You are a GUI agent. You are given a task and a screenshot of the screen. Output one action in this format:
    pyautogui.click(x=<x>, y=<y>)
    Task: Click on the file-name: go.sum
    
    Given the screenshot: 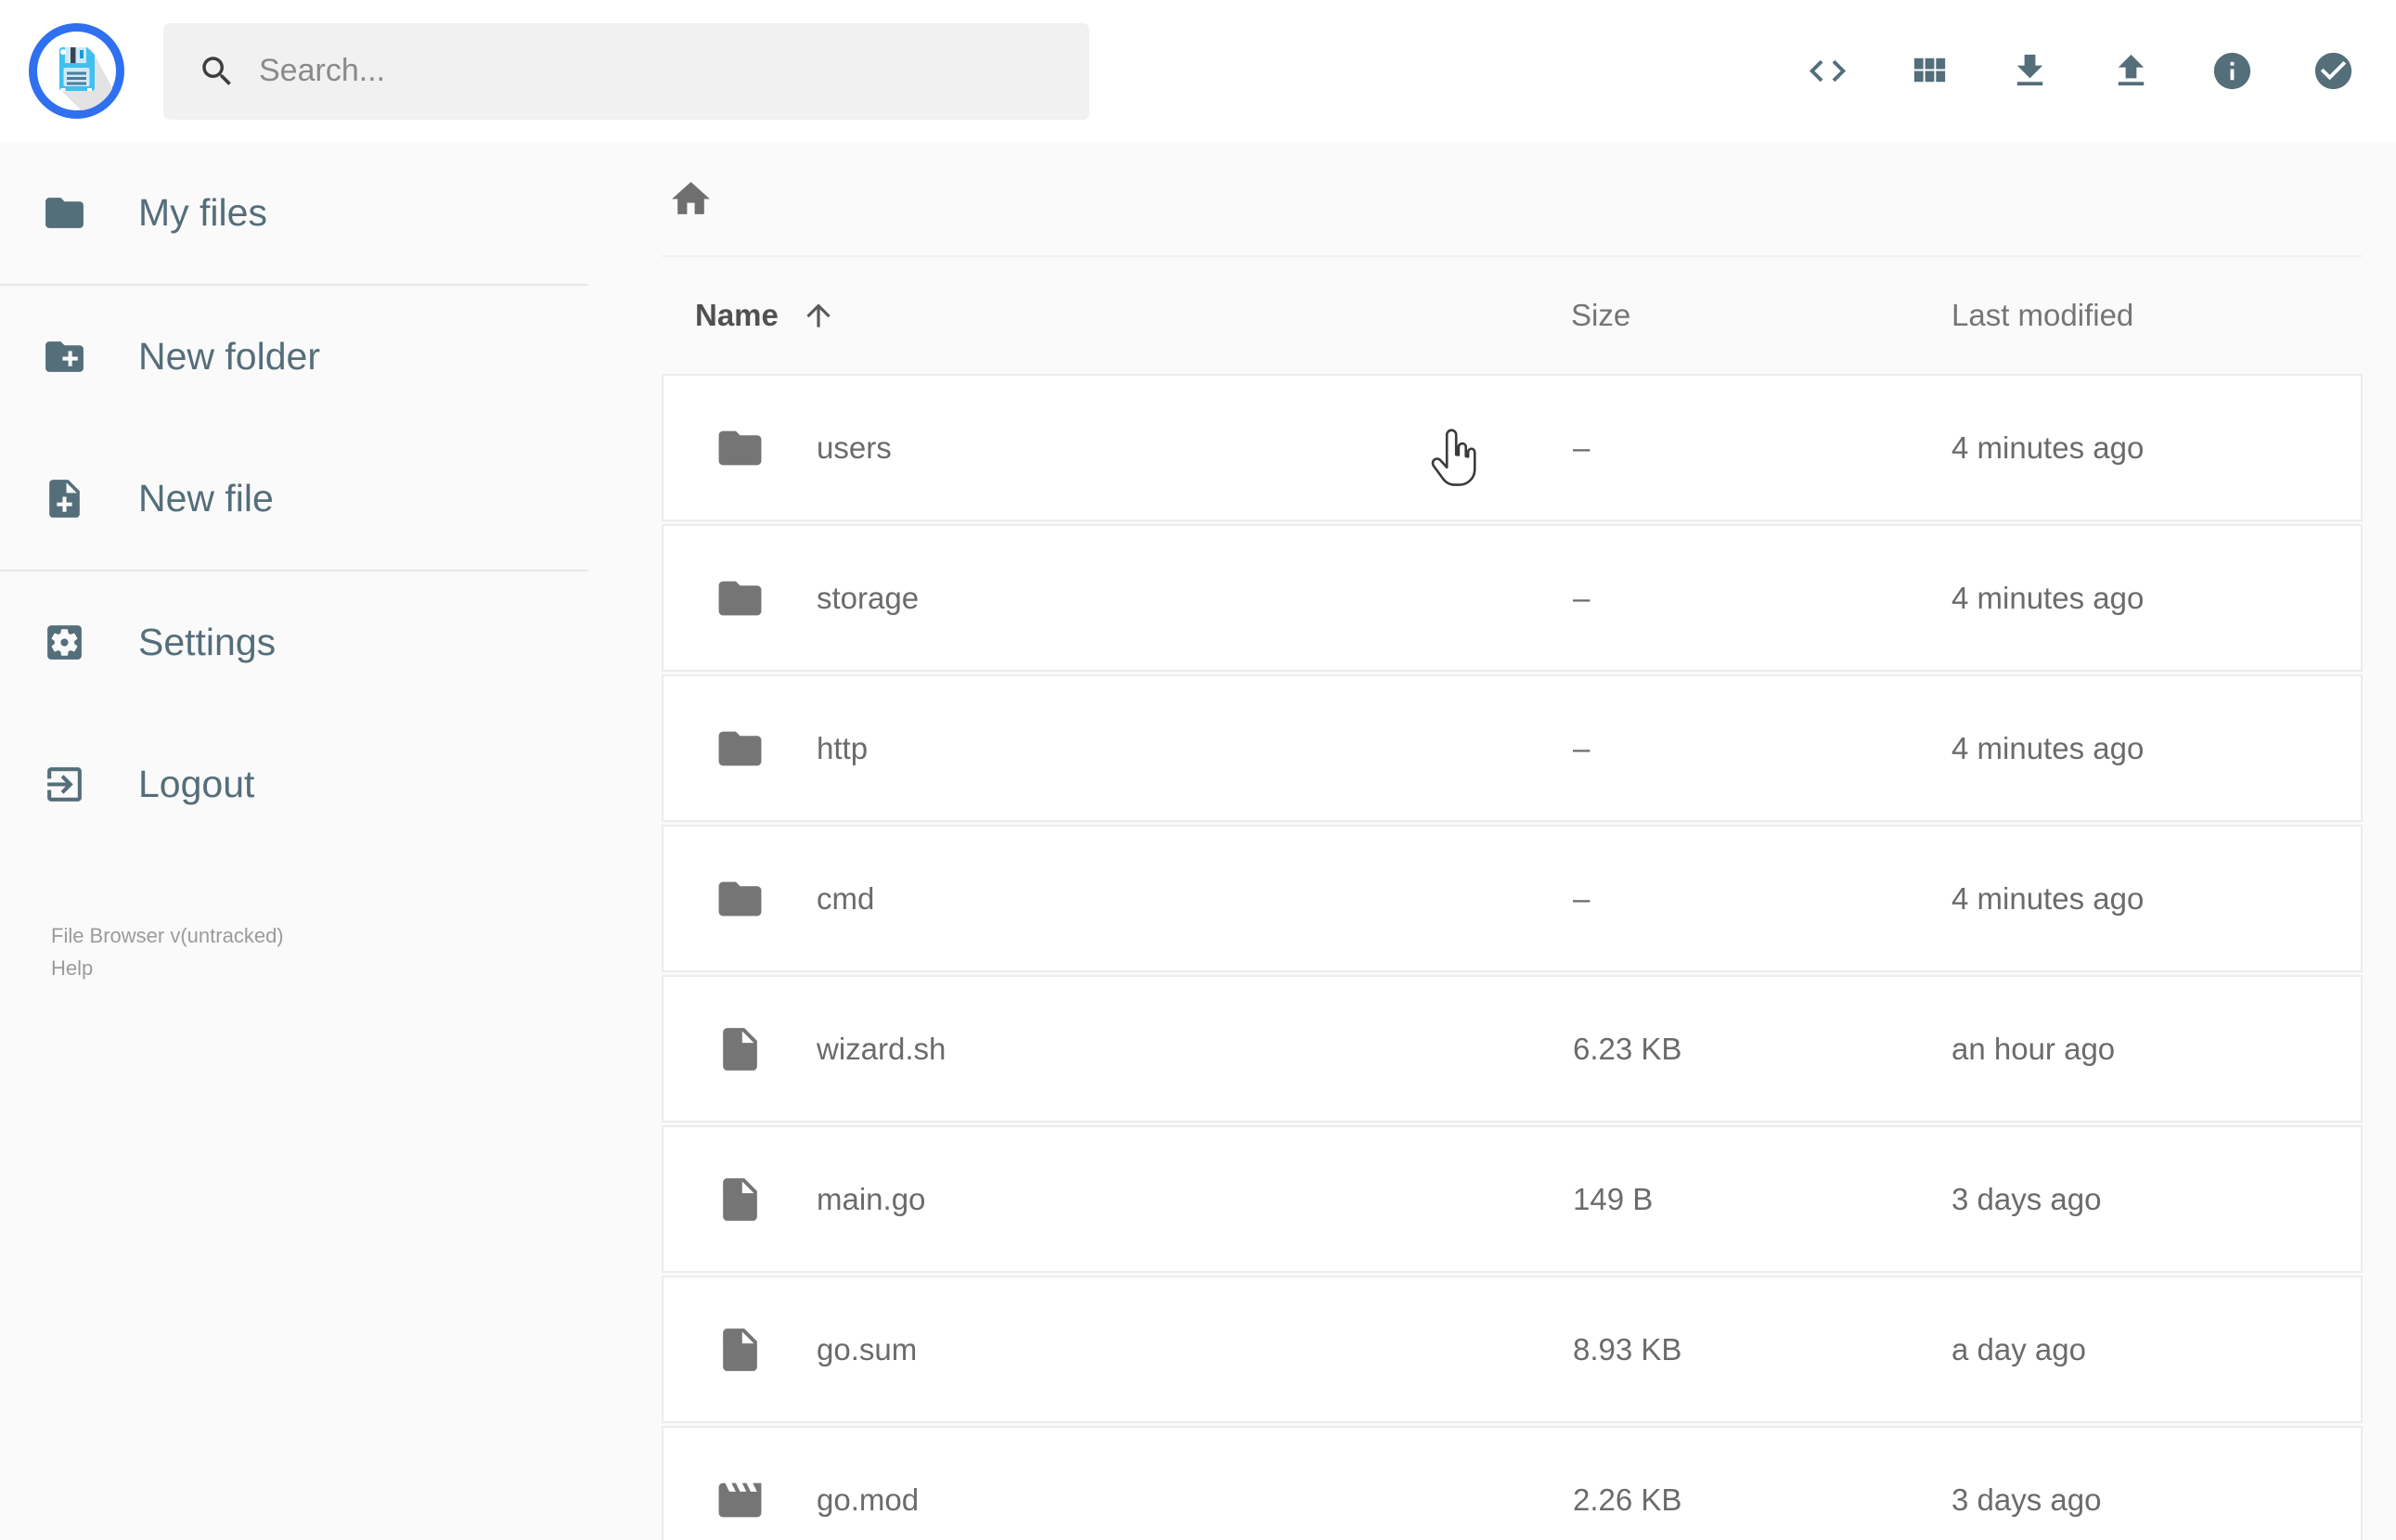 What is the action you would take?
    pyautogui.click(x=867, y=1349)
    